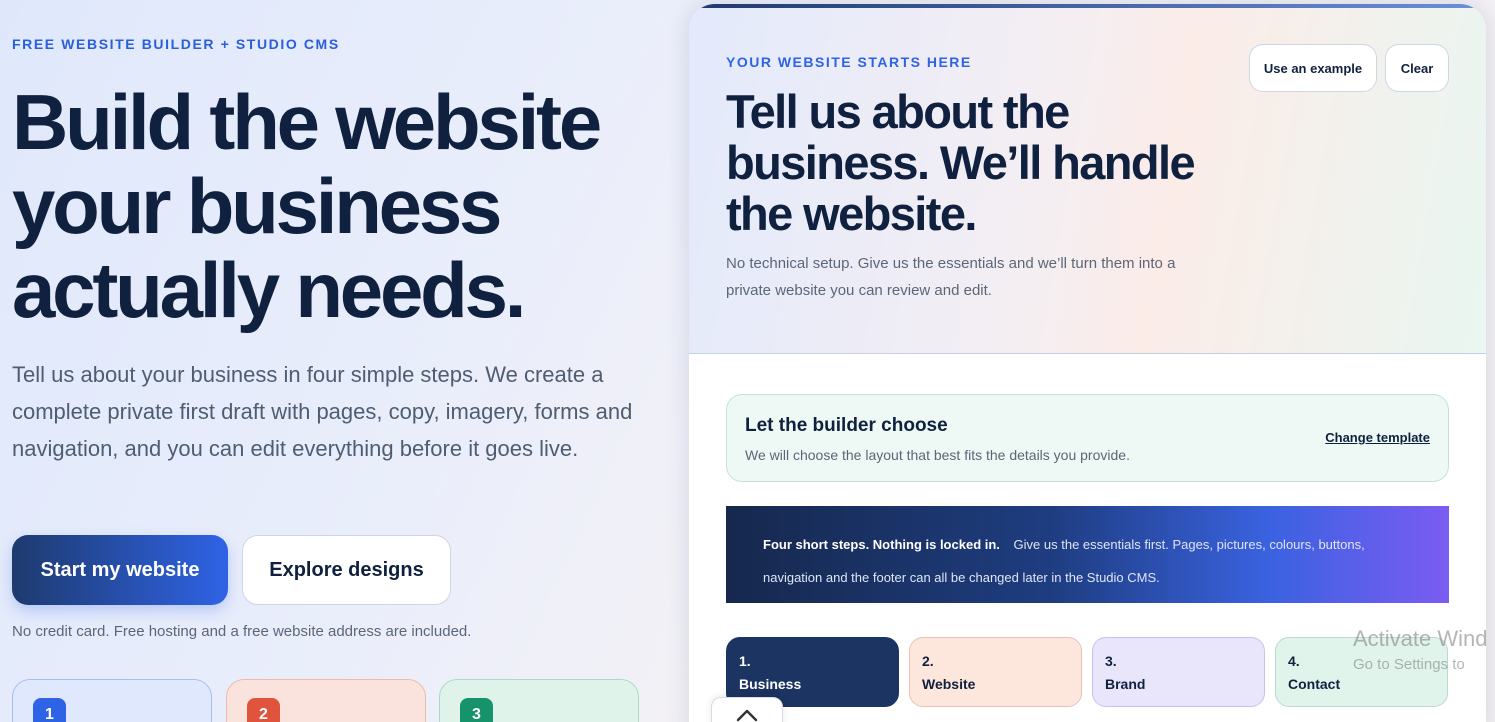 Image resolution: width=1495 pixels, height=722 pixels. I want to click on step-number-badge: 3, so click(476, 710).